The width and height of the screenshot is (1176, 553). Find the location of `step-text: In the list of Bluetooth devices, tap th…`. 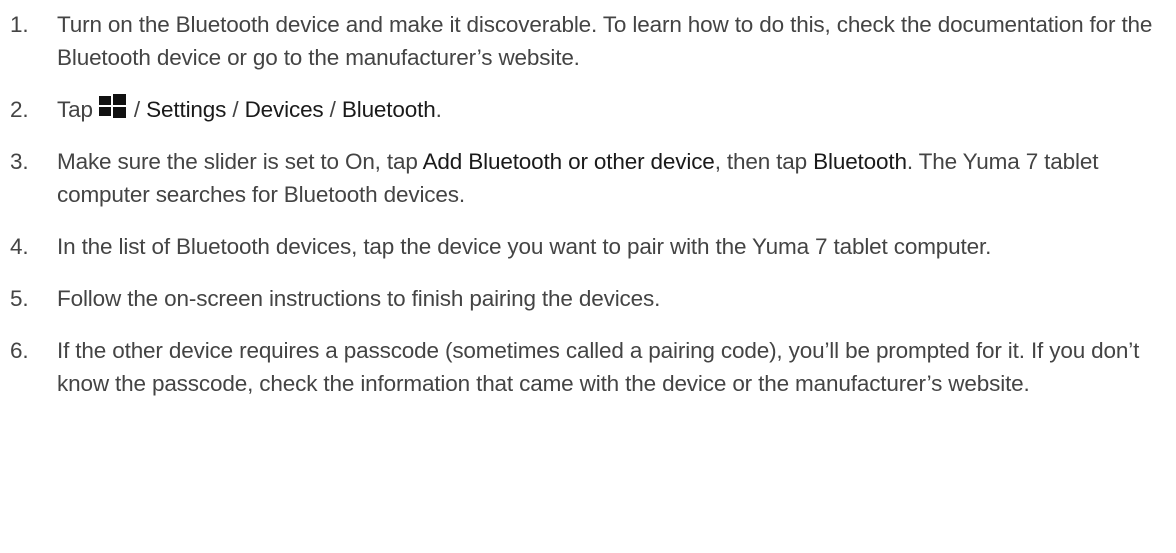

step-text: In the list of Bluetooth devices, tap th… is located at coordinates (524, 246).